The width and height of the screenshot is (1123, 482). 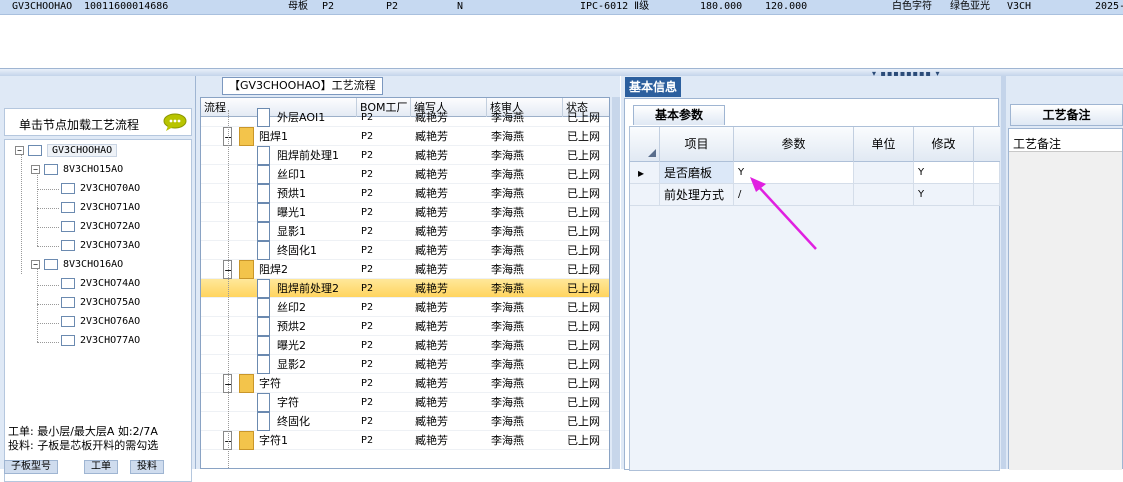 I want to click on remarks-body: 工艺备注, so click(x=1065, y=299).